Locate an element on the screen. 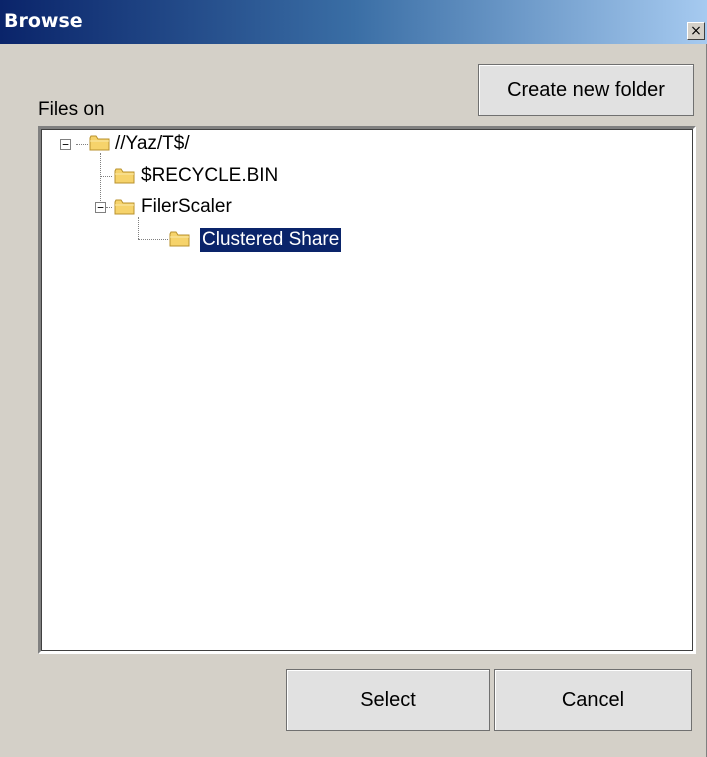 The image size is (707, 757). tree-node-label: //Yaz/T$/ is located at coordinates (152, 143).